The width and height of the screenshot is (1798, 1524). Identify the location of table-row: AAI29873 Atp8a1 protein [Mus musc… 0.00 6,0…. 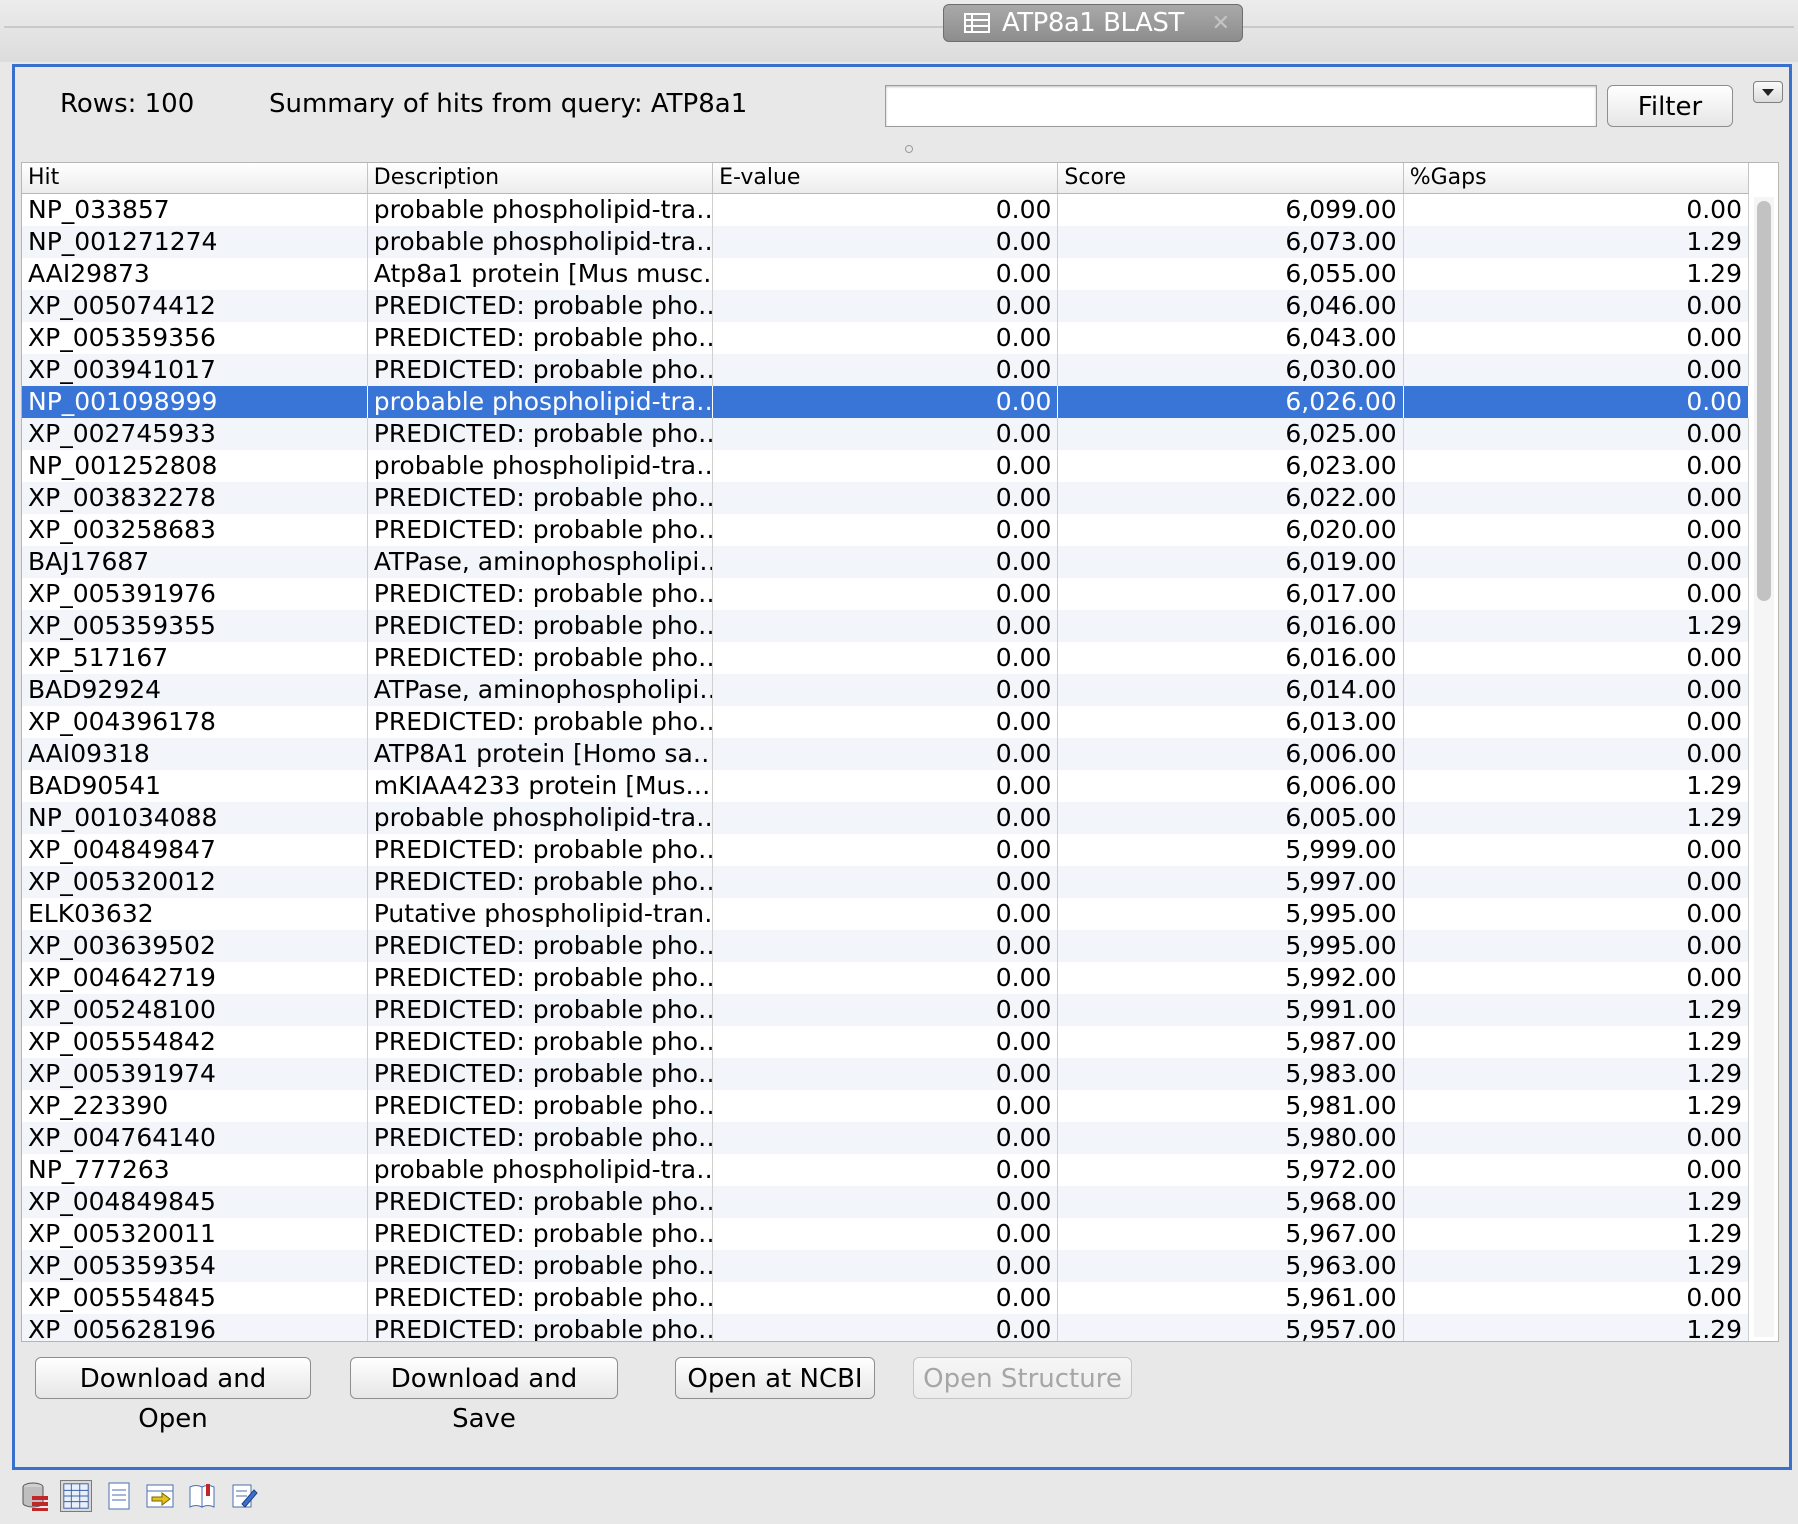
(886, 273).